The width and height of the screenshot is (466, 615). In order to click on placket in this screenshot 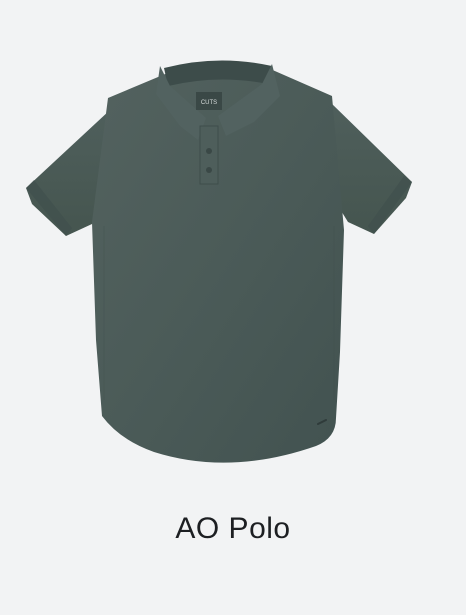, I will do `click(209, 155)`.